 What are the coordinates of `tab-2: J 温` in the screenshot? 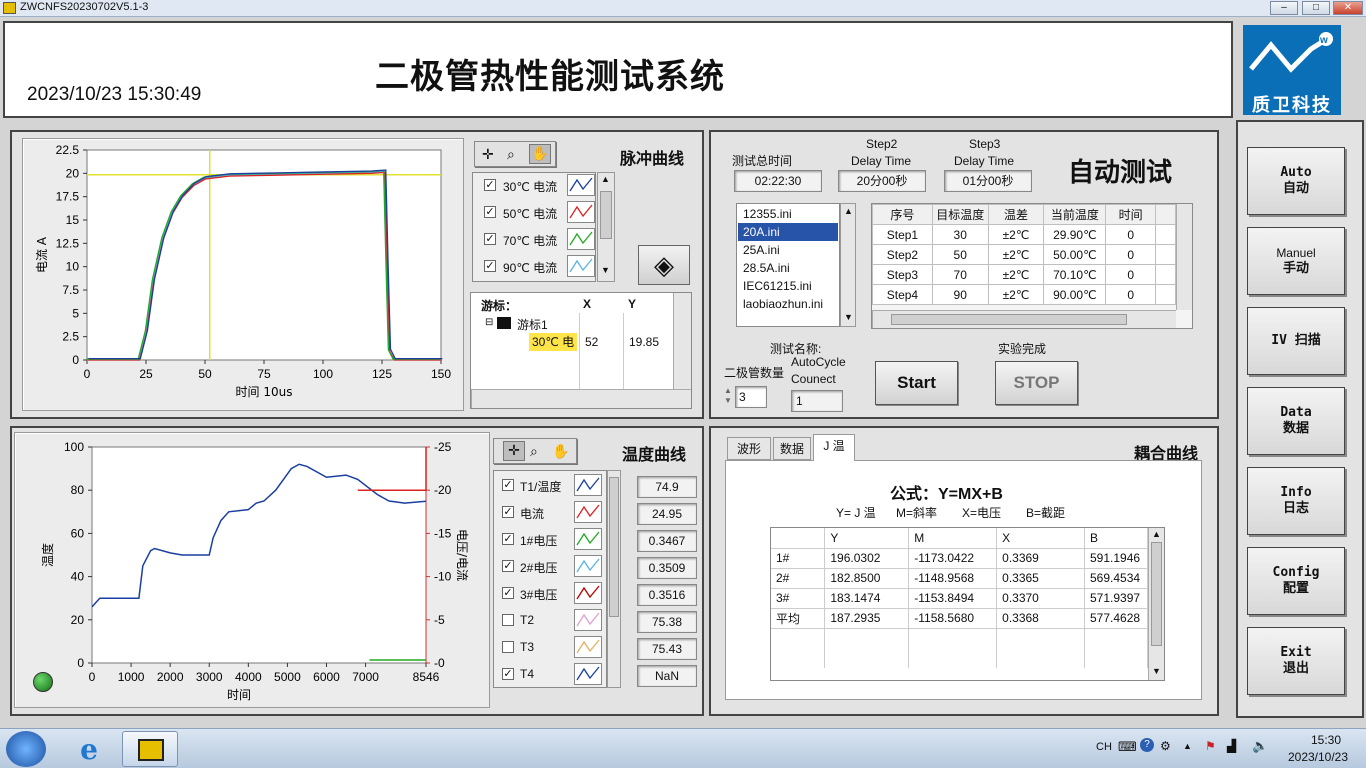 It's located at (834, 447).